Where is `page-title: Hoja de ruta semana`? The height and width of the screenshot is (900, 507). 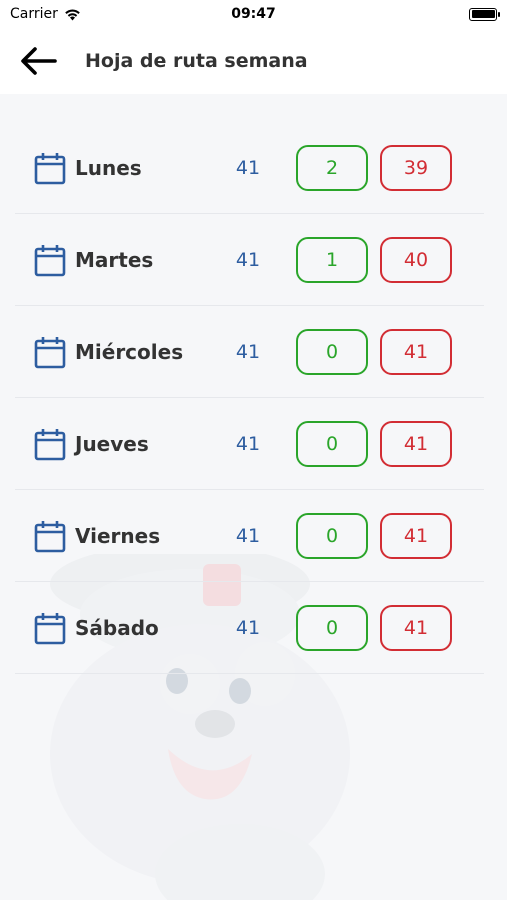
page-title: Hoja de ruta semana is located at coordinates (196, 61).